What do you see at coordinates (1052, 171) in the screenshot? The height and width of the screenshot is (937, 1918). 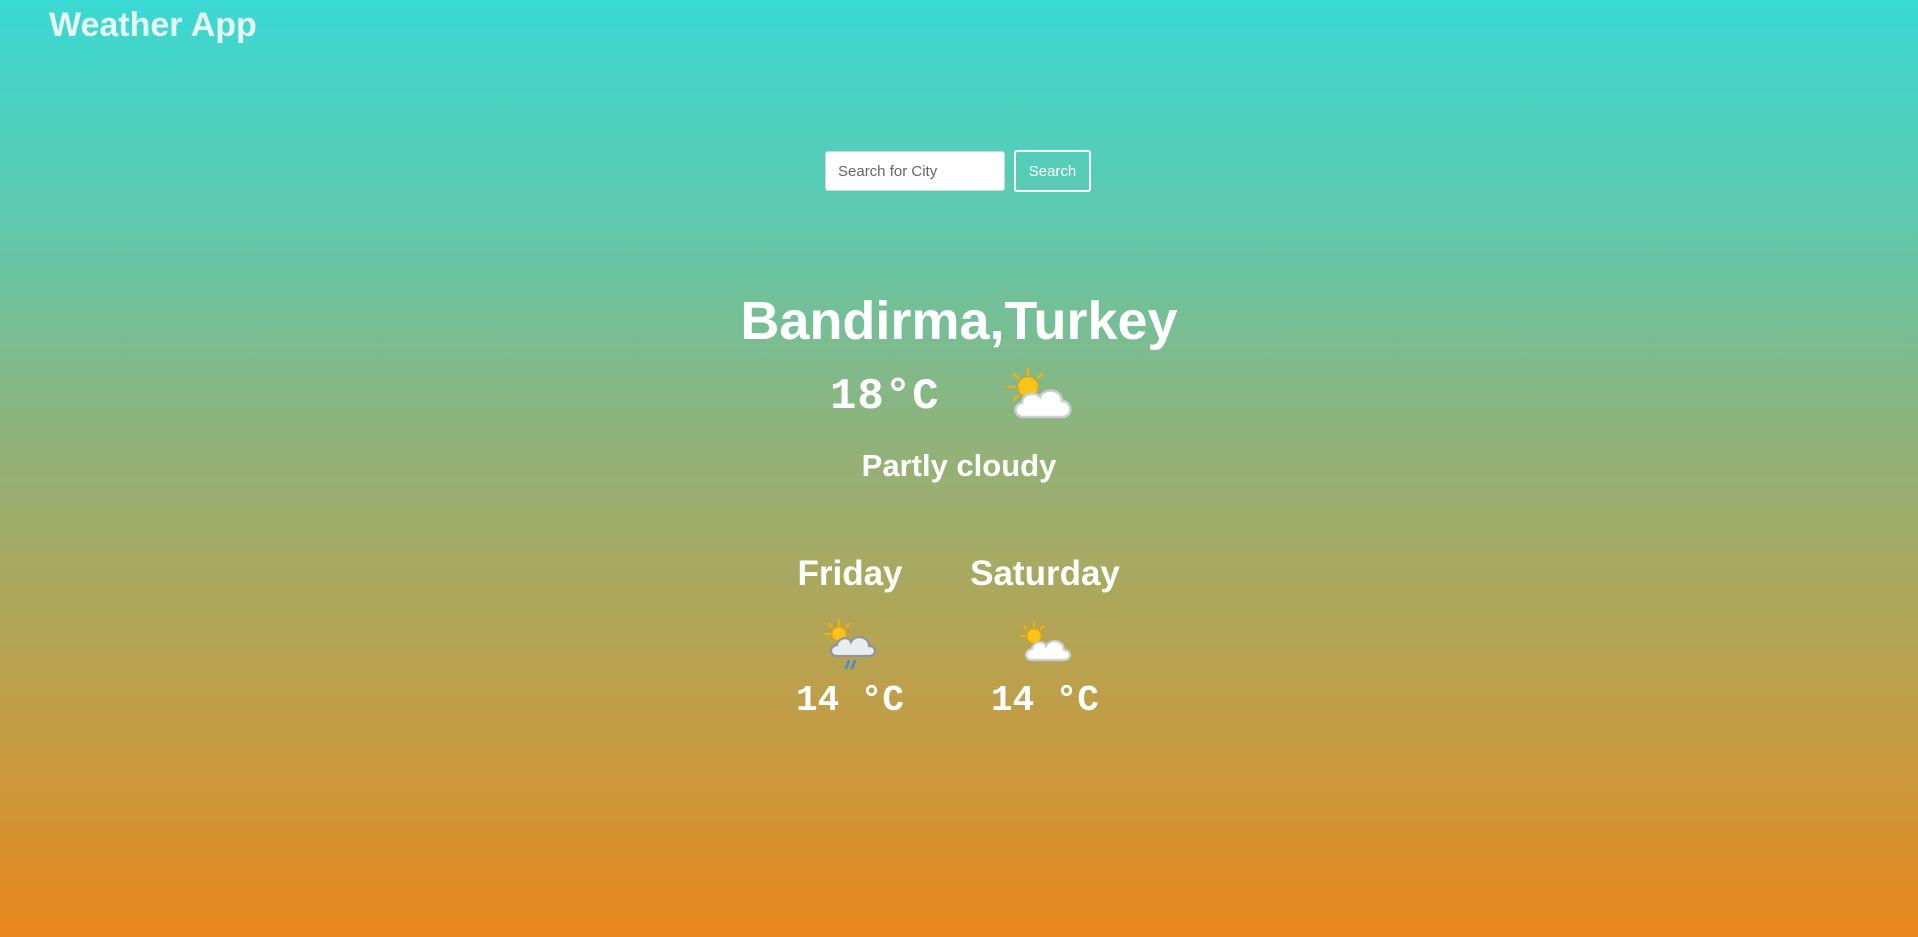 I see `search-button: Search` at bounding box center [1052, 171].